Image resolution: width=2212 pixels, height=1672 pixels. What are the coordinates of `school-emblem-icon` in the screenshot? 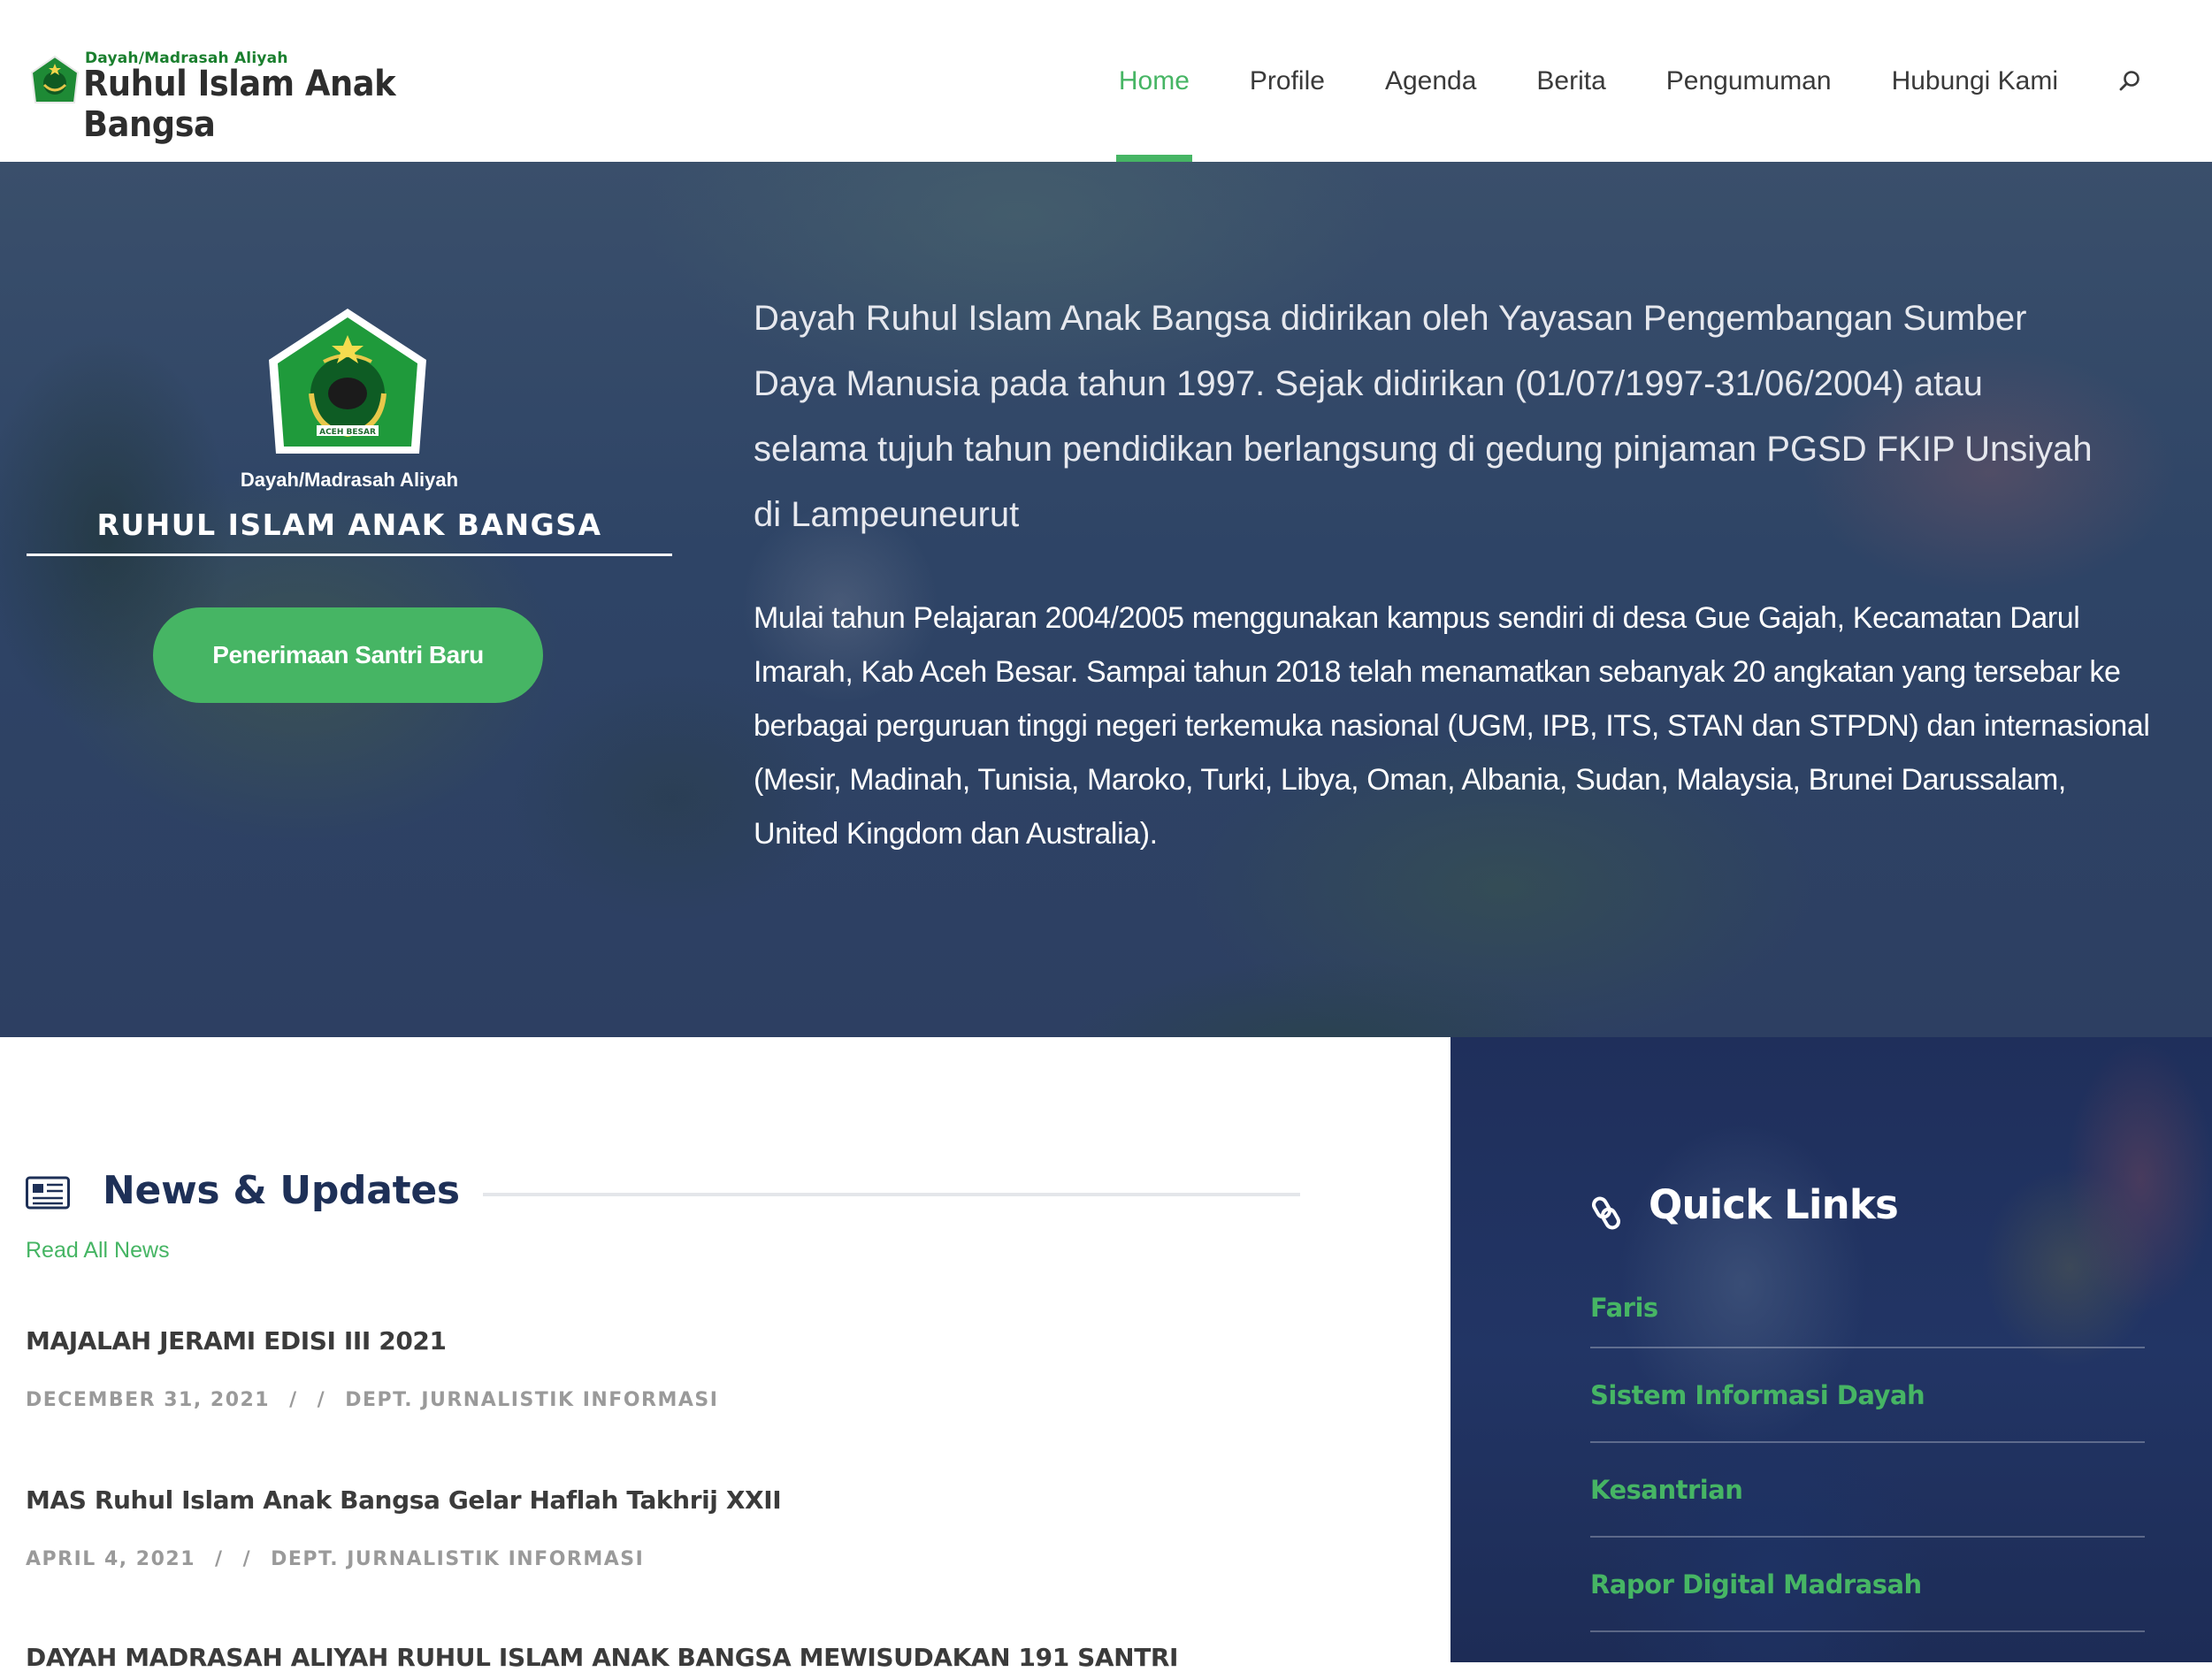 It's located at (55, 79).